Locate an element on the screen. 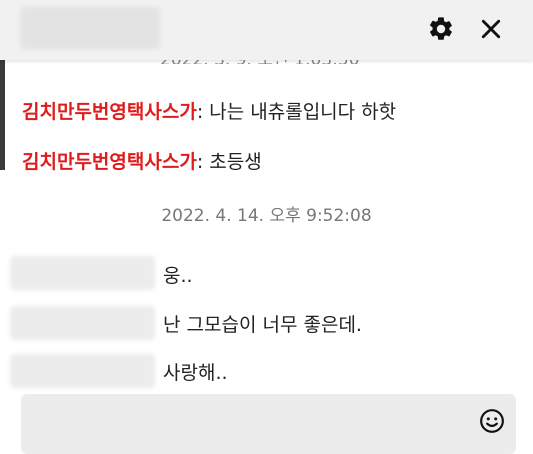 The width and height of the screenshot is (533, 454). emoji-icon is located at coordinates (492, 421).